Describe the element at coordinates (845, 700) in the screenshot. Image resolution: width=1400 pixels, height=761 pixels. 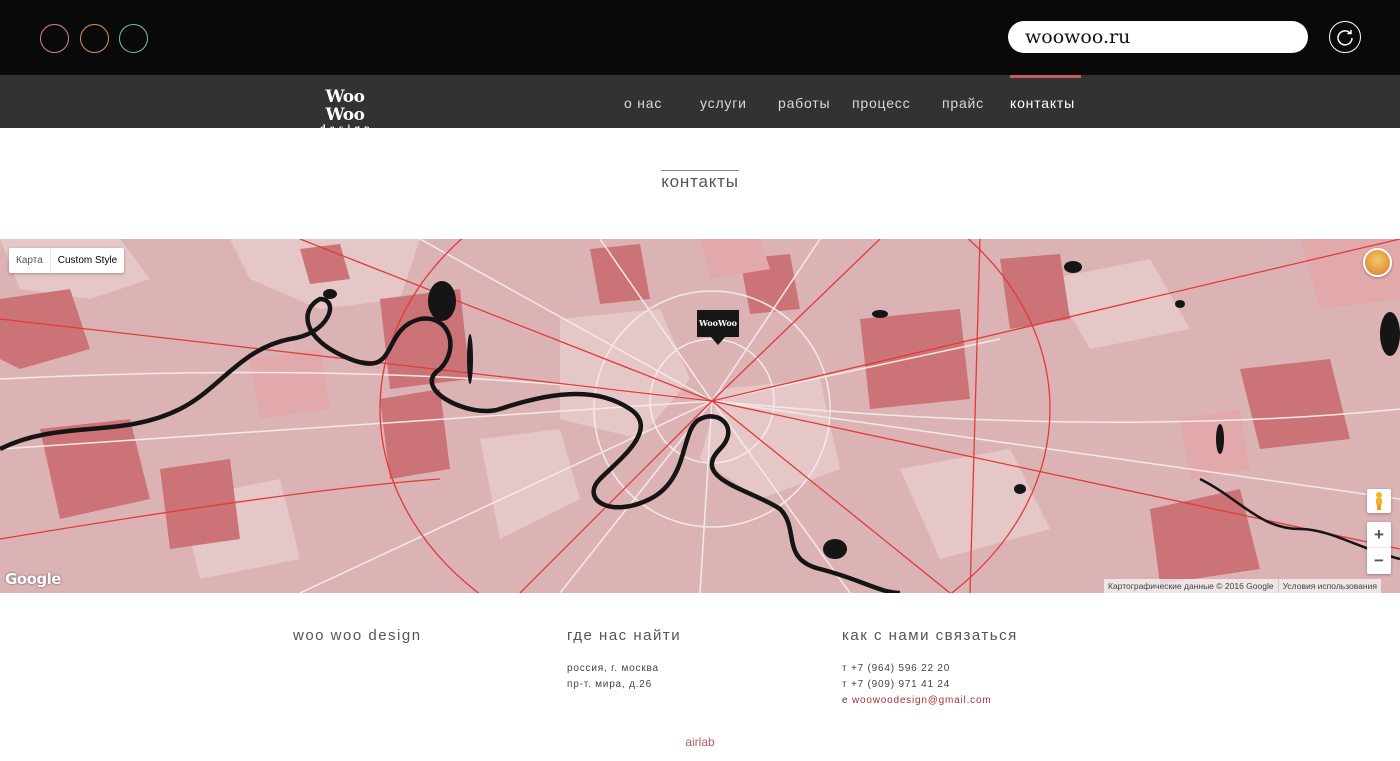
I see `footer-email-prefix: е` at that location.